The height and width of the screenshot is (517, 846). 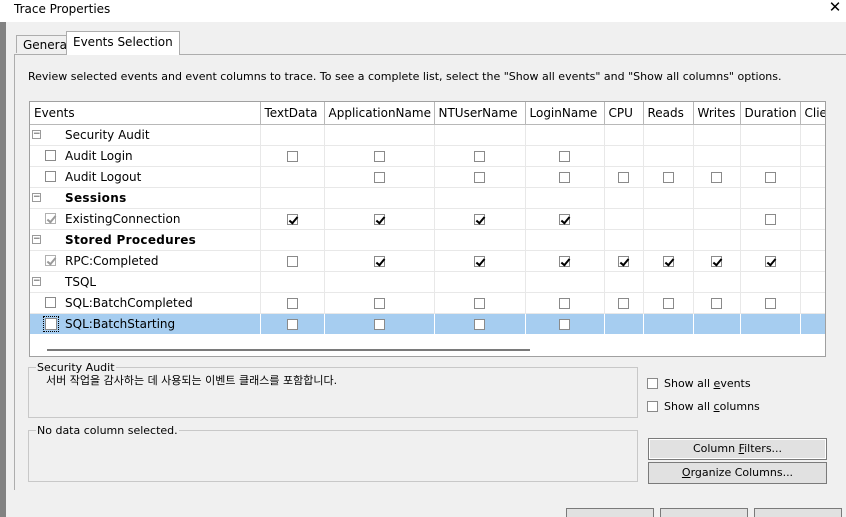 What do you see at coordinates (812, 113) in the screenshot?
I see `column-header: Clie` at bounding box center [812, 113].